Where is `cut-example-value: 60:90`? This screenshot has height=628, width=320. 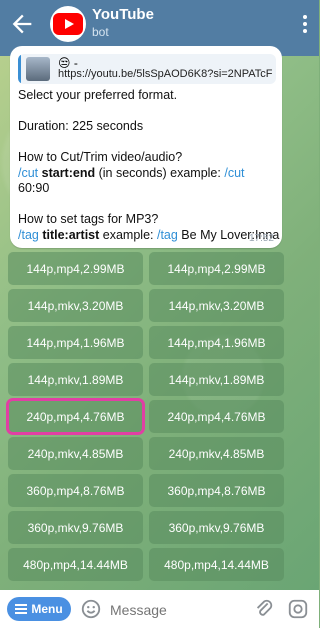
cut-example-value: 60:90 is located at coordinates (34, 188).